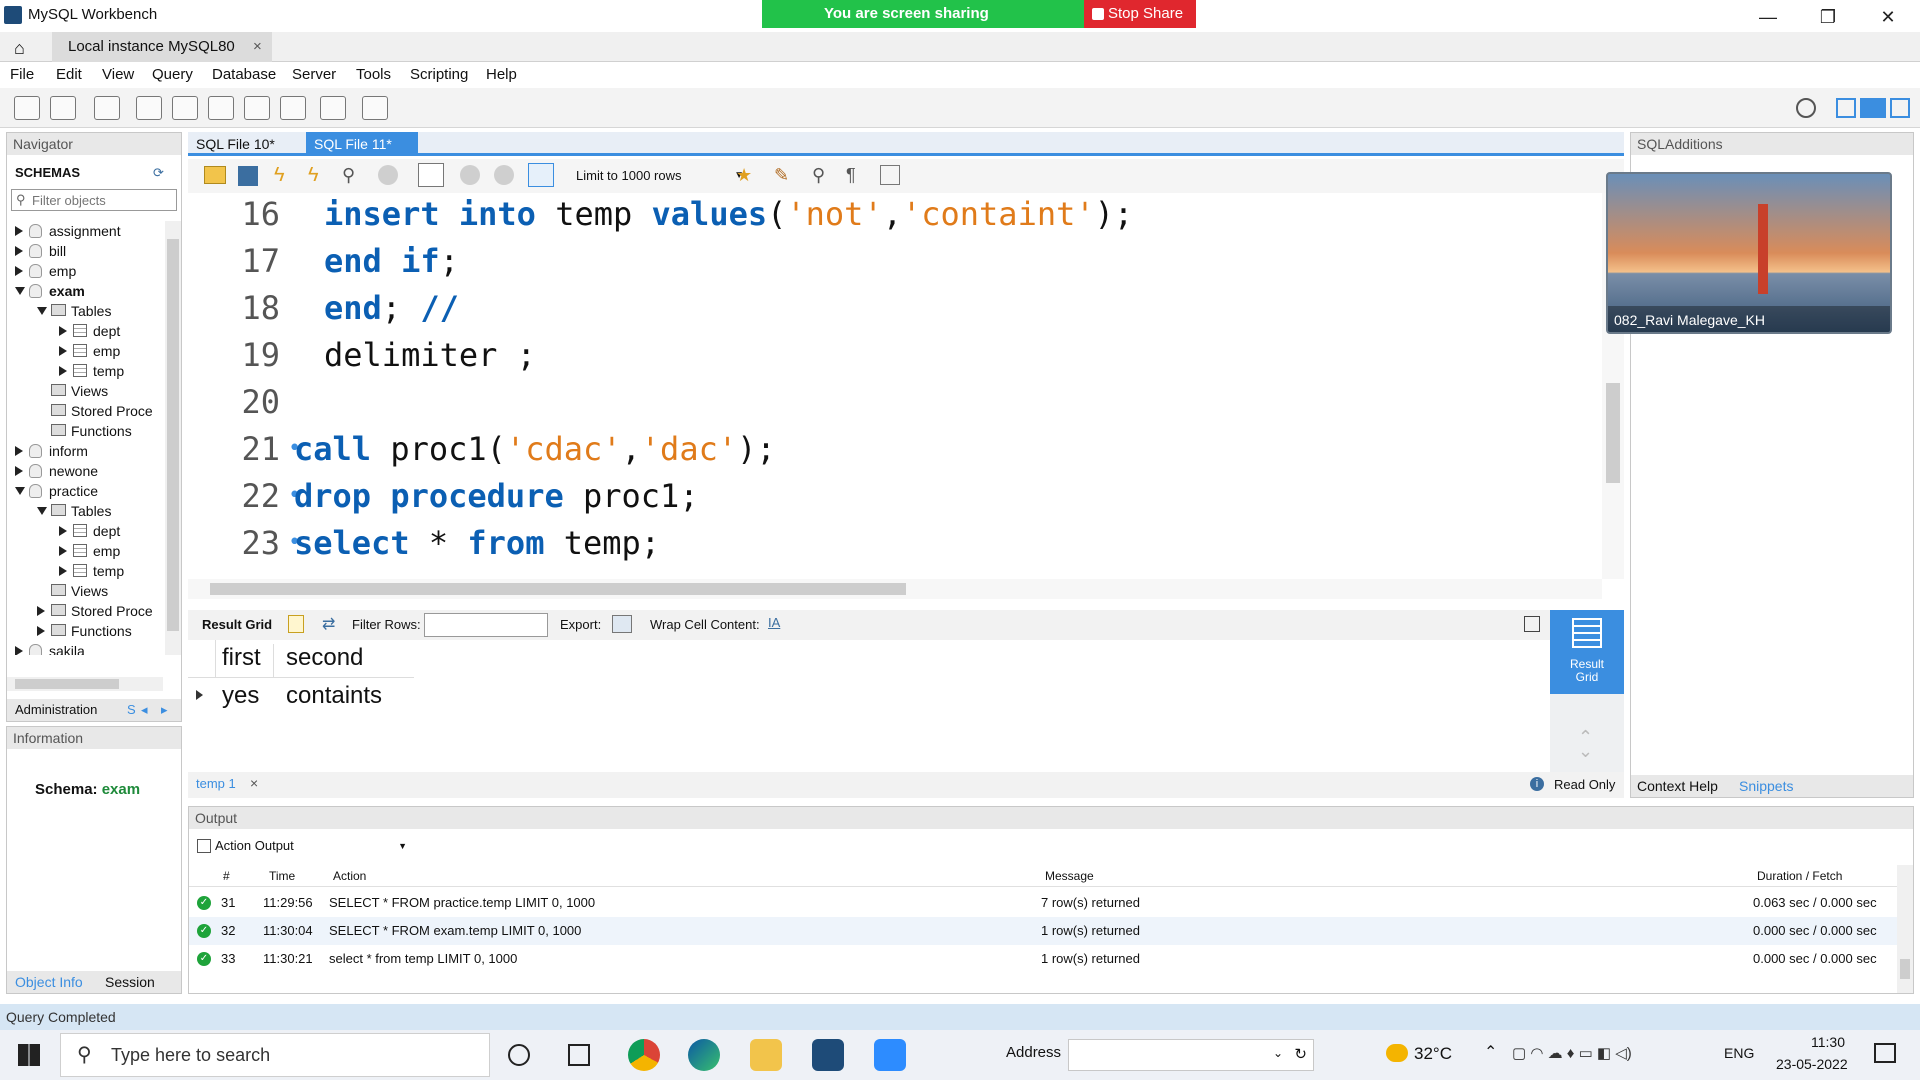  Describe the element at coordinates (535, 449) in the screenshot. I see `code-line: call proc1('cdac','dac');` at that location.